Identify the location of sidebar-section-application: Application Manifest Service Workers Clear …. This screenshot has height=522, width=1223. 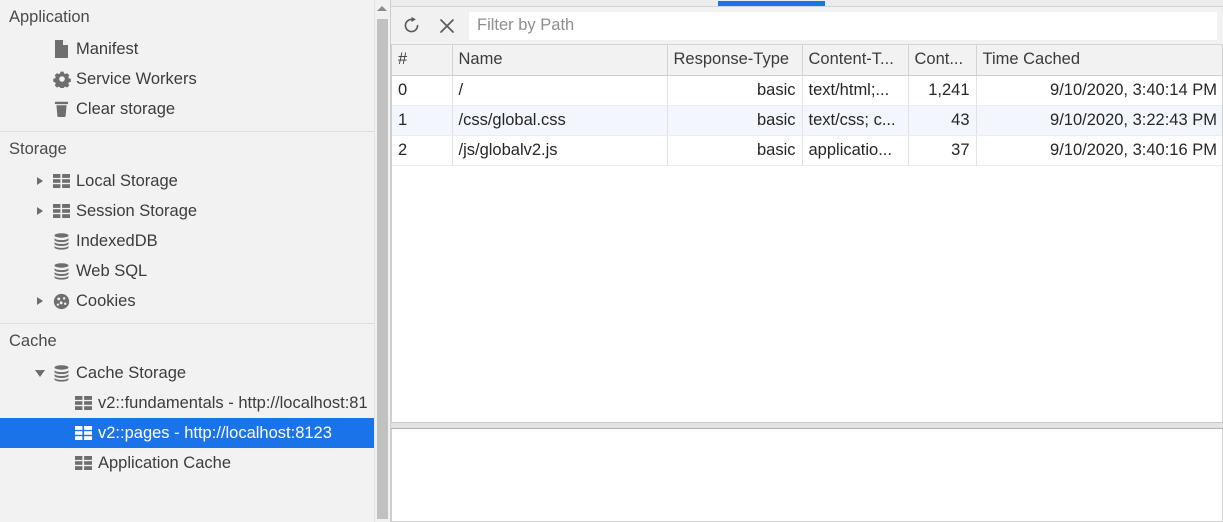
(187, 66).